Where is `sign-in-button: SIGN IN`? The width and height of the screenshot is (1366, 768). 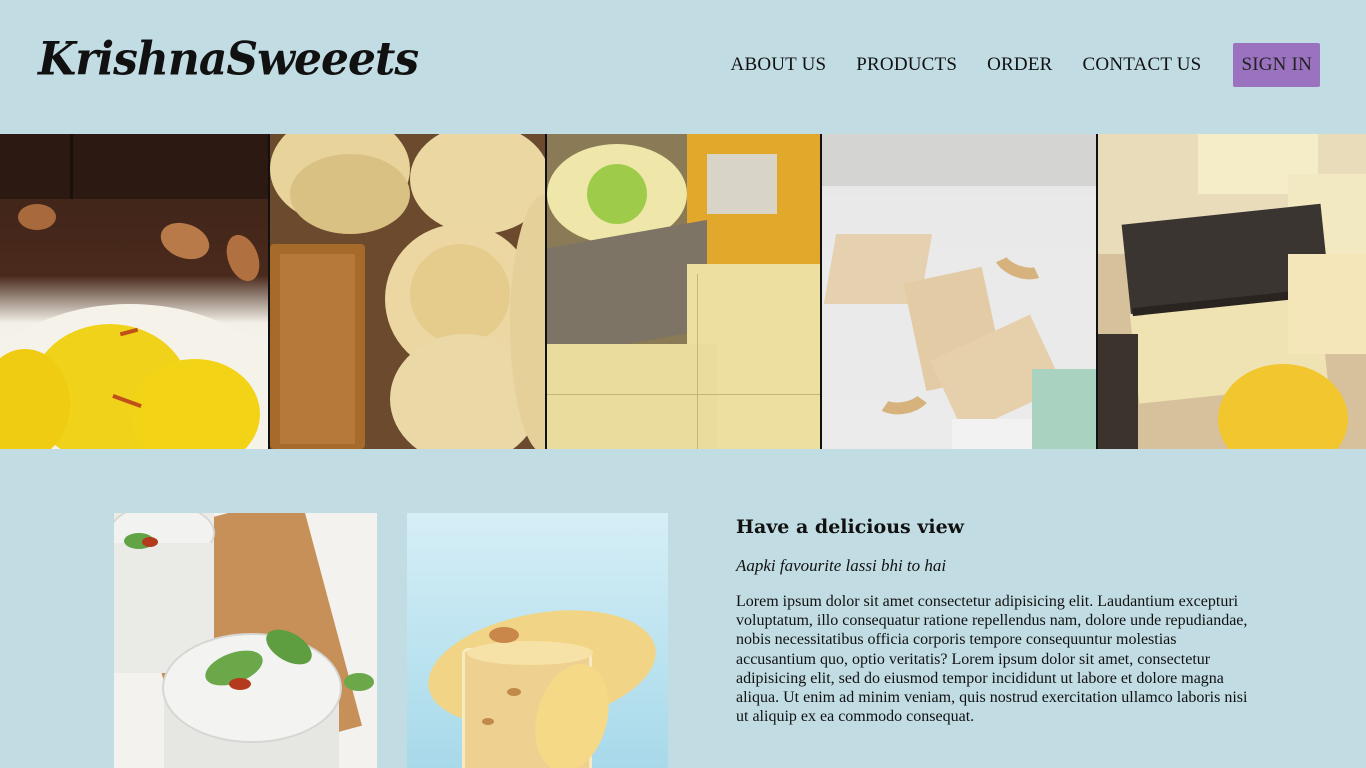 sign-in-button: SIGN IN is located at coordinates (1276, 65).